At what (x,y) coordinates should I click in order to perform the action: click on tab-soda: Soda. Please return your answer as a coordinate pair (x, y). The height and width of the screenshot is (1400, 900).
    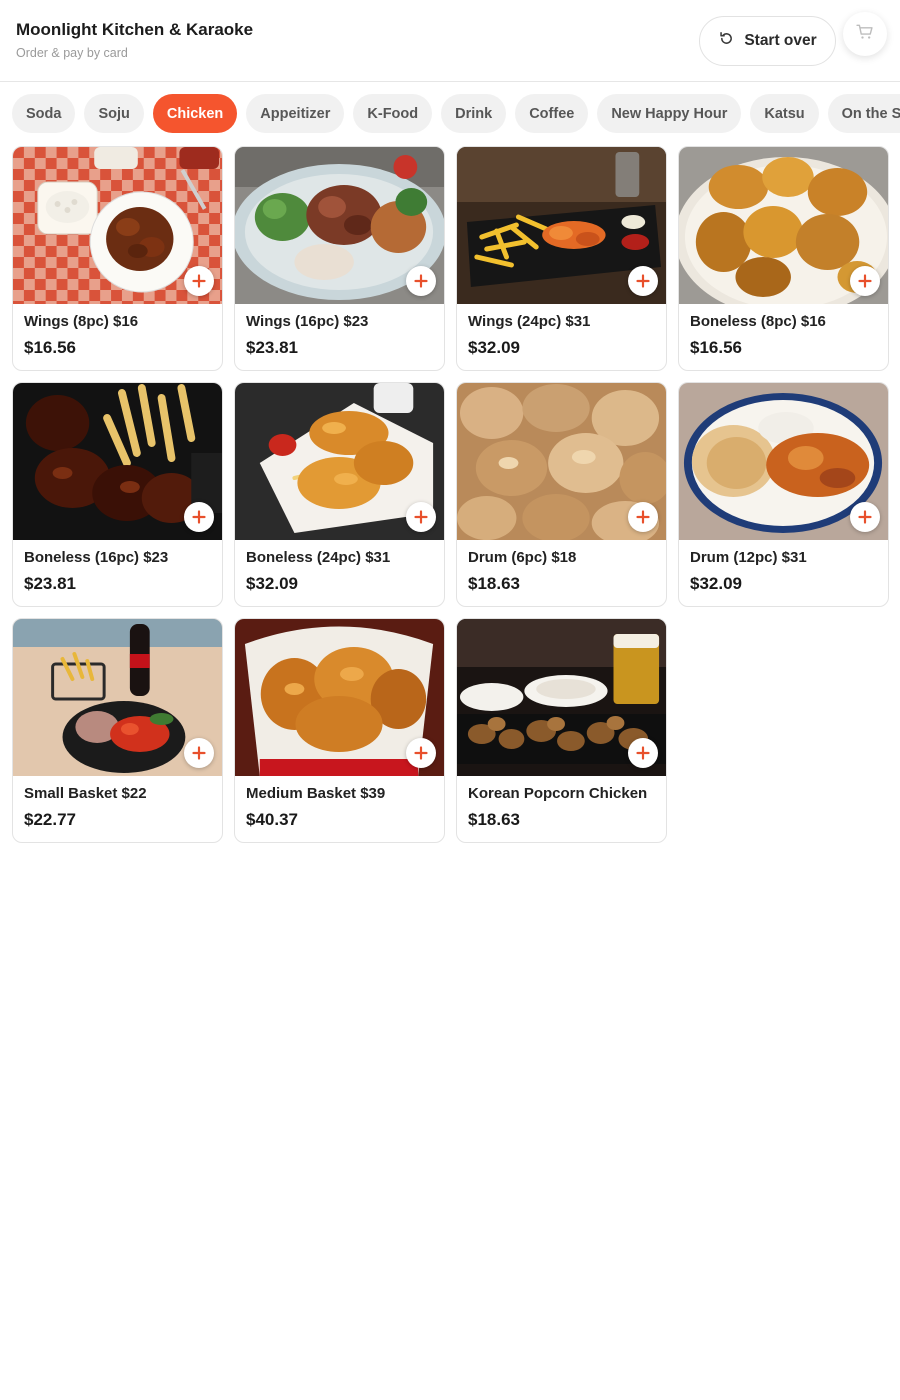
    Looking at the image, I should click on (44, 113).